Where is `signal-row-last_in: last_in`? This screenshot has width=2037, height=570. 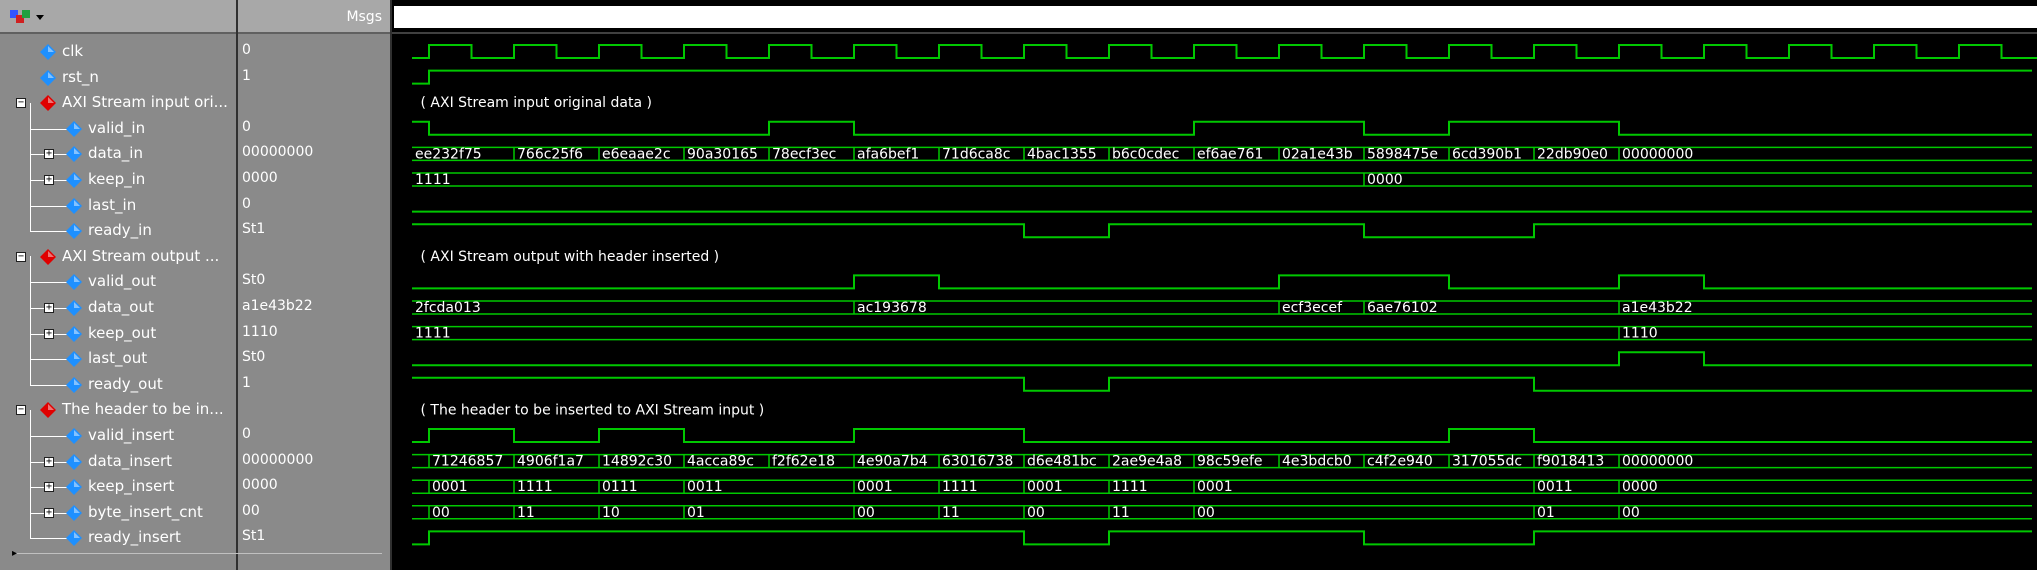
signal-row-last_in: last_in is located at coordinates (118, 198).